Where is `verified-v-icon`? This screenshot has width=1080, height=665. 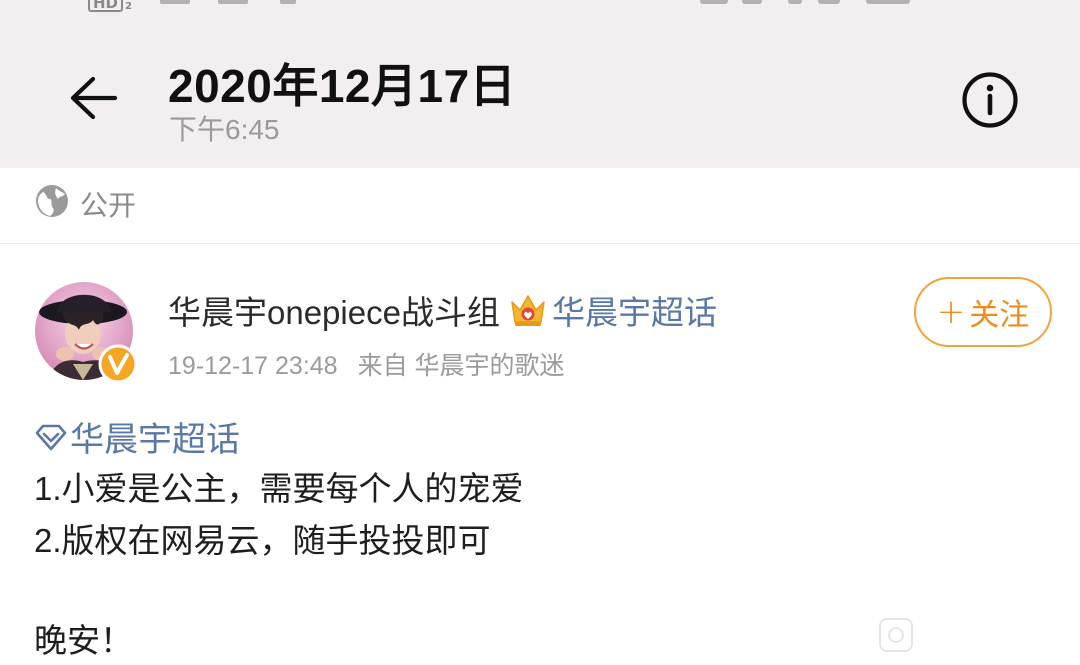
verified-v-icon is located at coordinates (118, 364).